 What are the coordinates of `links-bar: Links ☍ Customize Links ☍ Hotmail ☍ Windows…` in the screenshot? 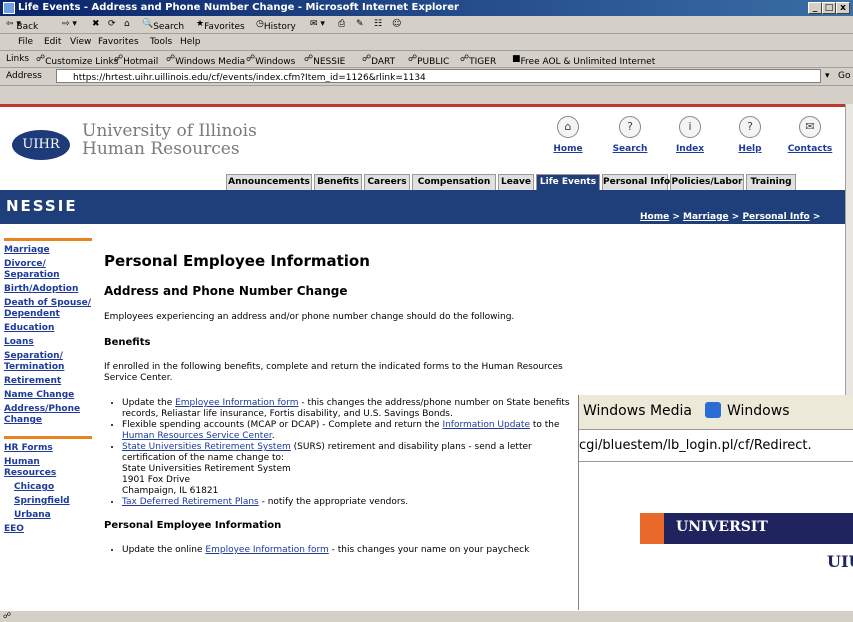 It's located at (426, 59).